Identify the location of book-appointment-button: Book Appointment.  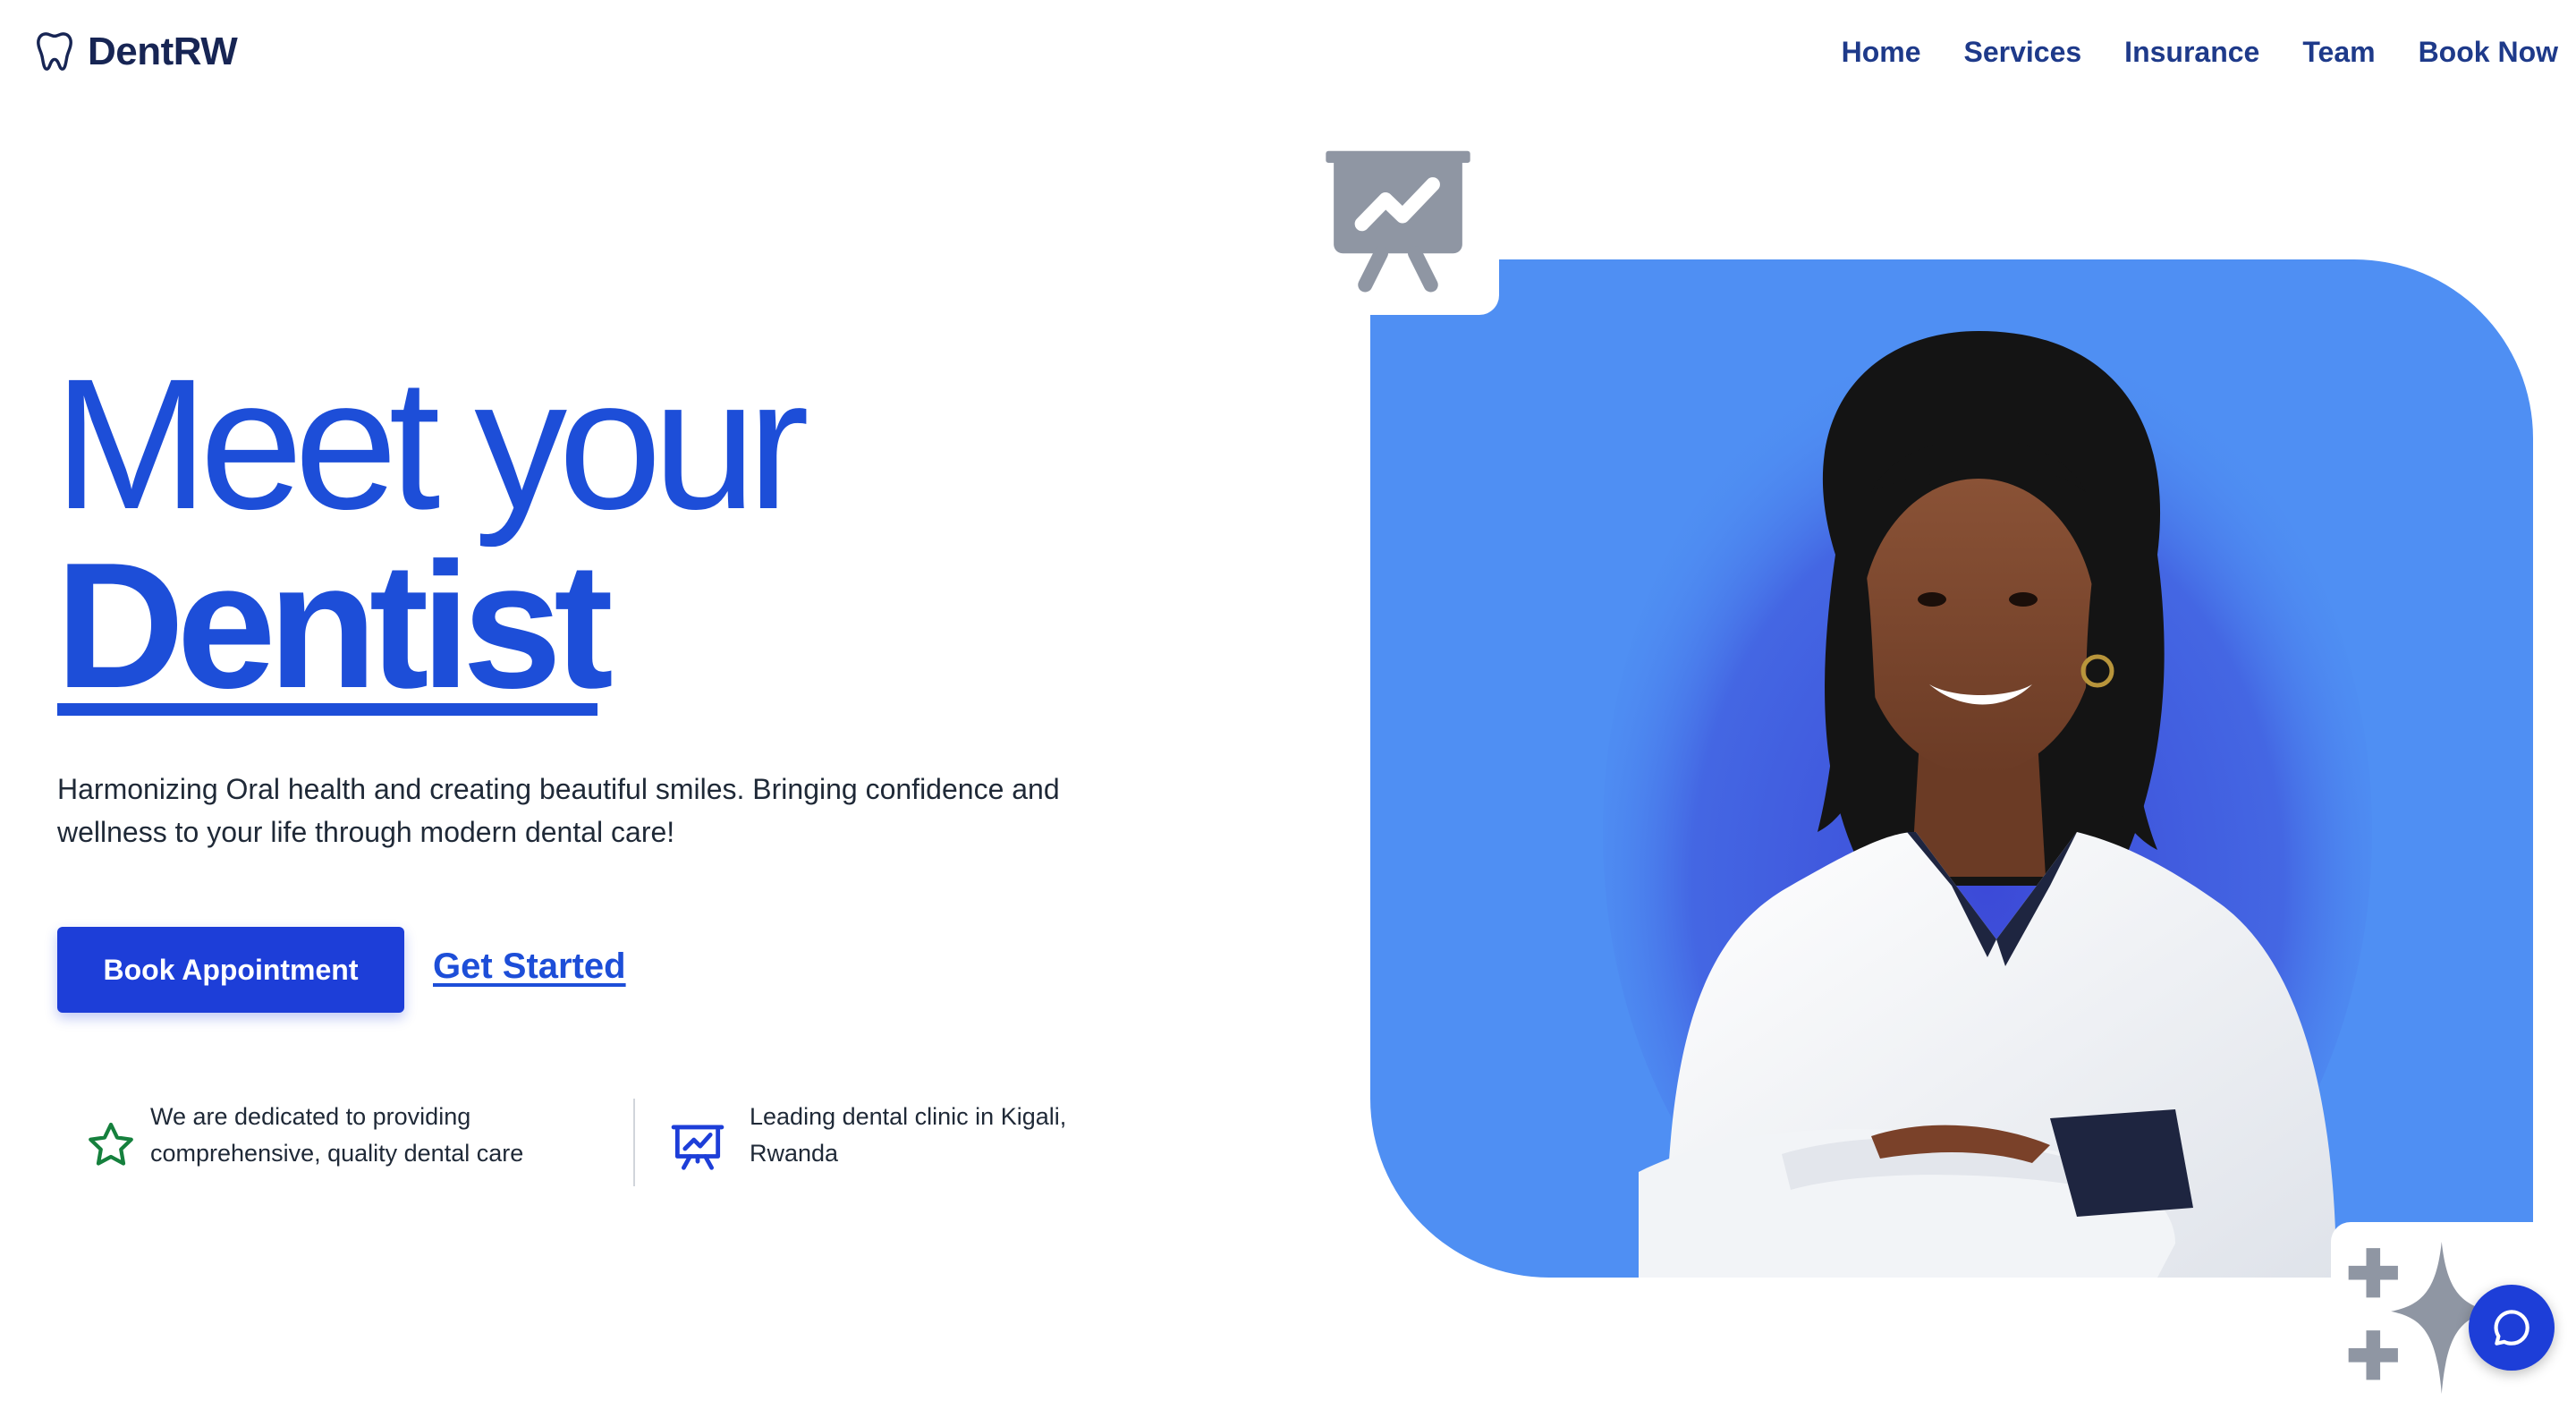
(230, 970).